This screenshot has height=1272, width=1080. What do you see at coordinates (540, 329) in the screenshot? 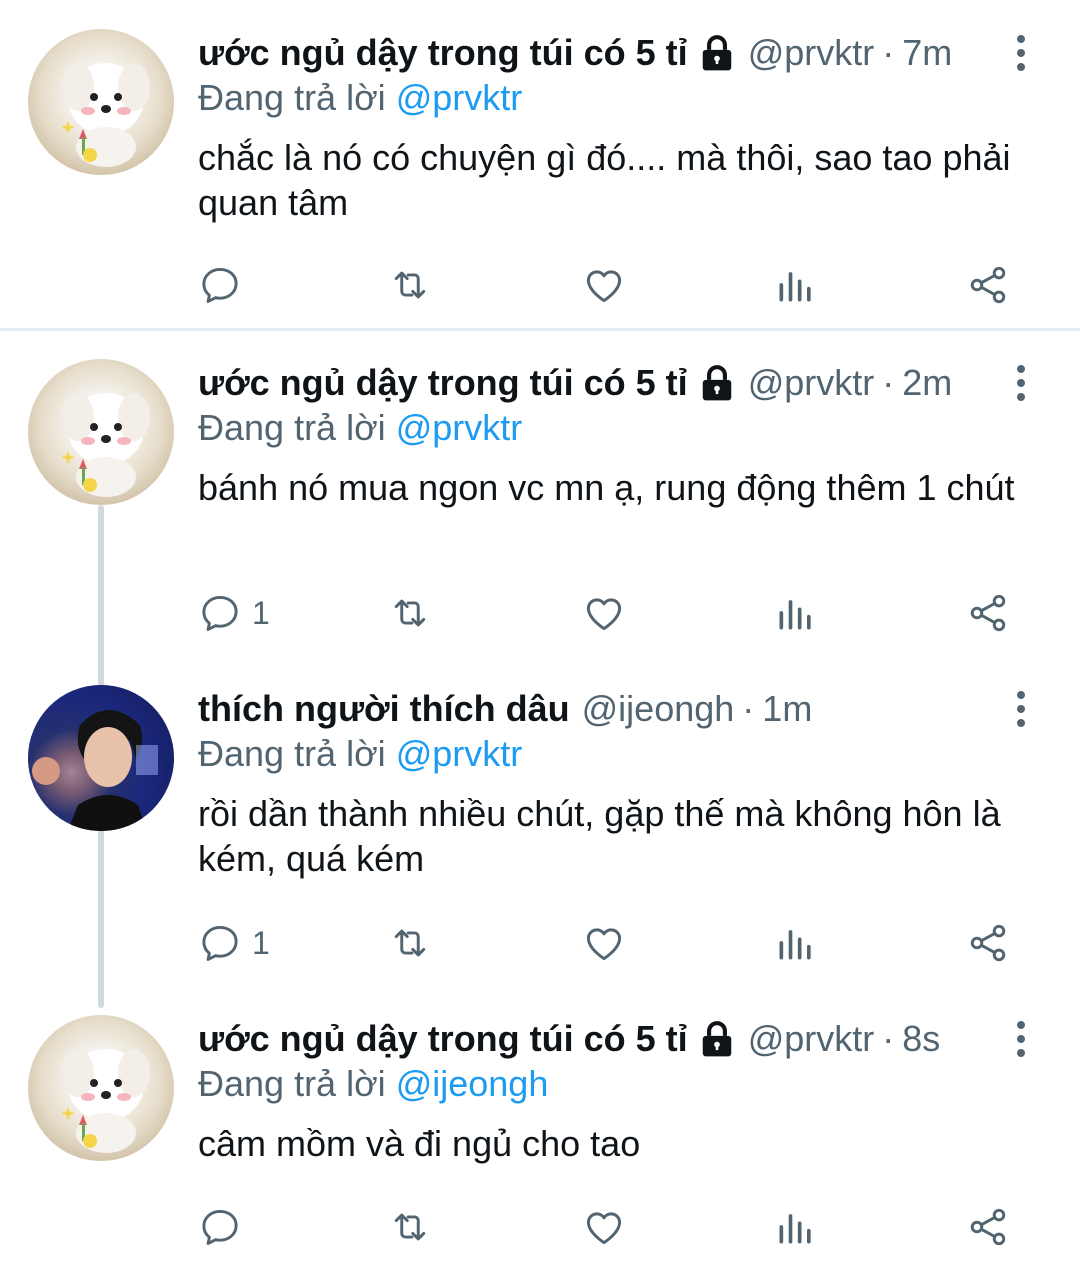
I see `tweet-divider` at bounding box center [540, 329].